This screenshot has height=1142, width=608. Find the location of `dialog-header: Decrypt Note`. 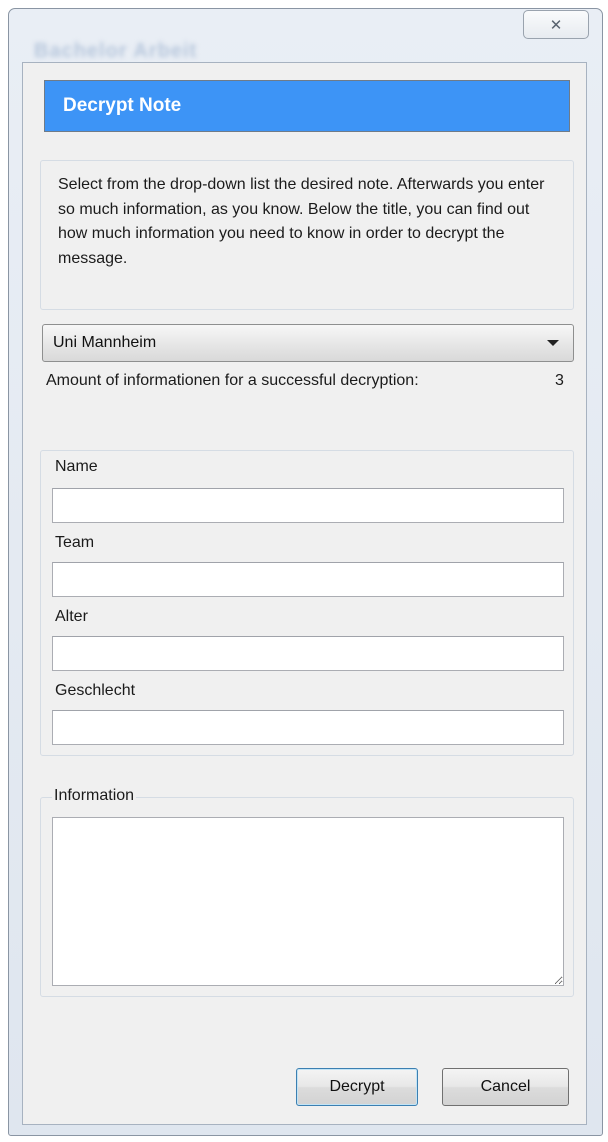

dialog-header: Decrypt Note is located at coordinates (307, 106).